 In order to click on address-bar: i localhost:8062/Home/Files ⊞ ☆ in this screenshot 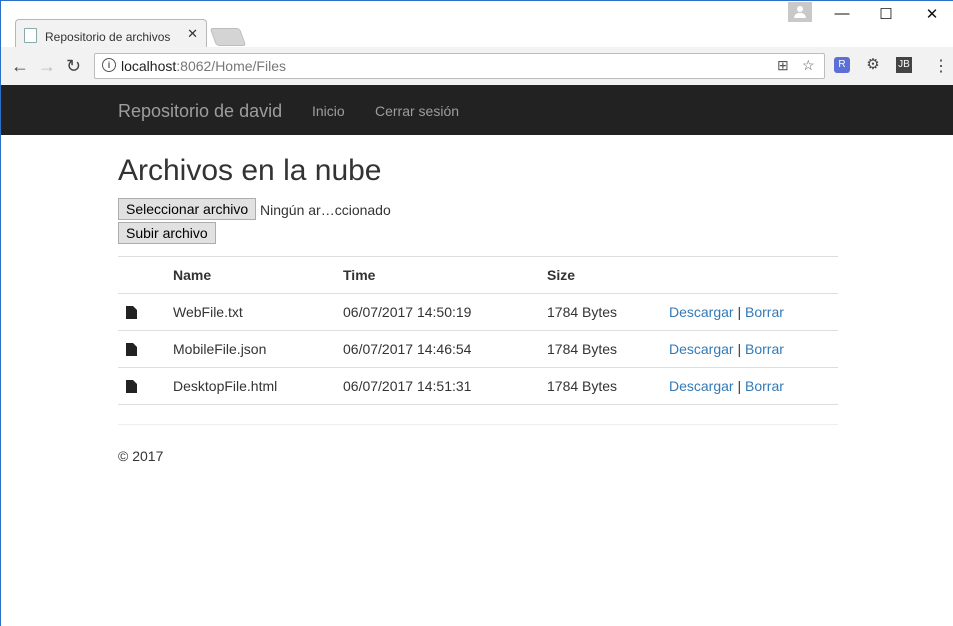, I will do `click(459, 66)`.